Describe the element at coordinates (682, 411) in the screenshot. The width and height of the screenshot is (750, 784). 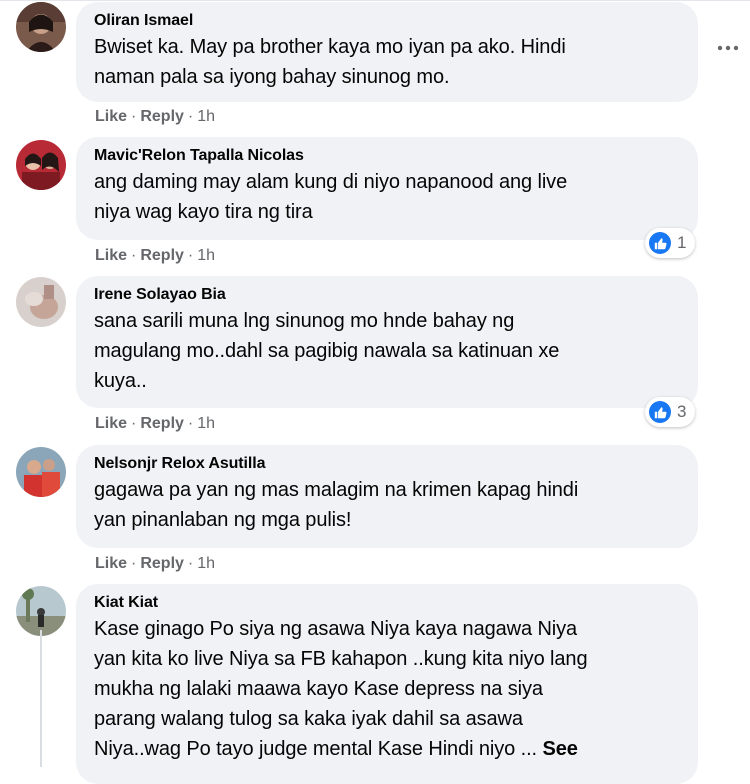
I see `reaction-count: 3` at that location.